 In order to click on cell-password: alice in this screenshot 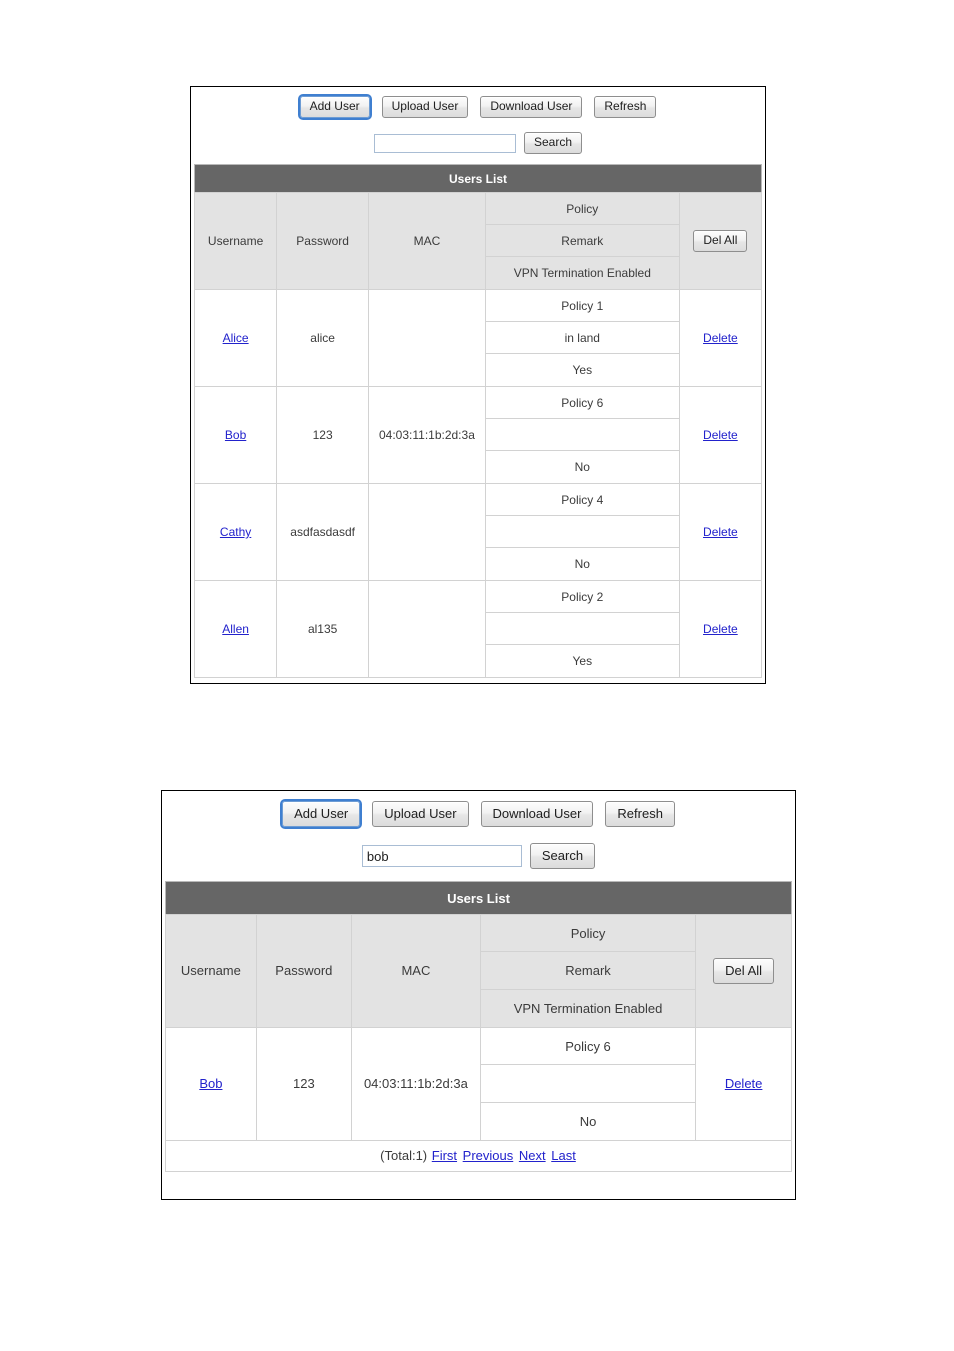, I will do `click(323, 338)`.